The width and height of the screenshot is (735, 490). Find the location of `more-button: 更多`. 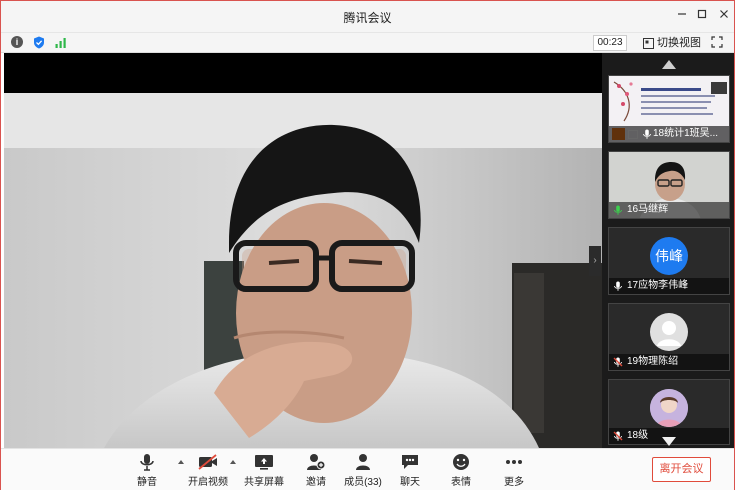

more-button: 更多 is located at coordinates (514, 471).